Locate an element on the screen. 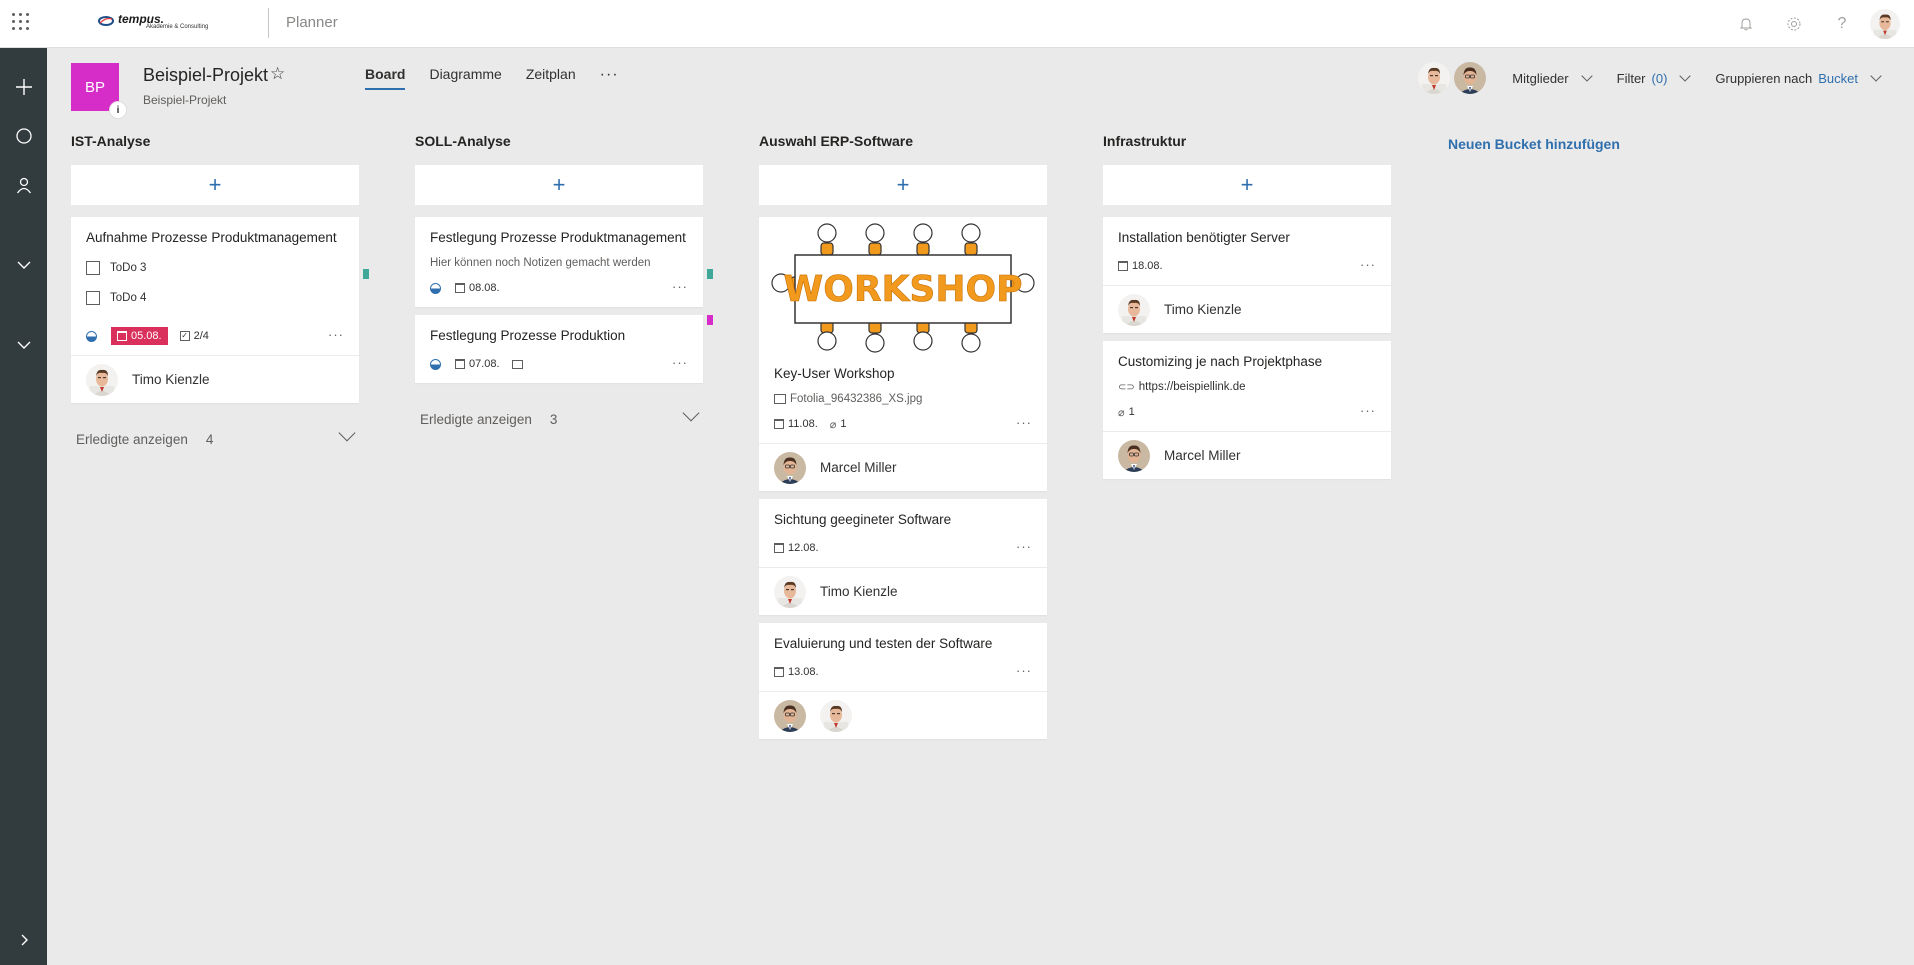  chevron-down-icon is located at coordinates (691, 413).